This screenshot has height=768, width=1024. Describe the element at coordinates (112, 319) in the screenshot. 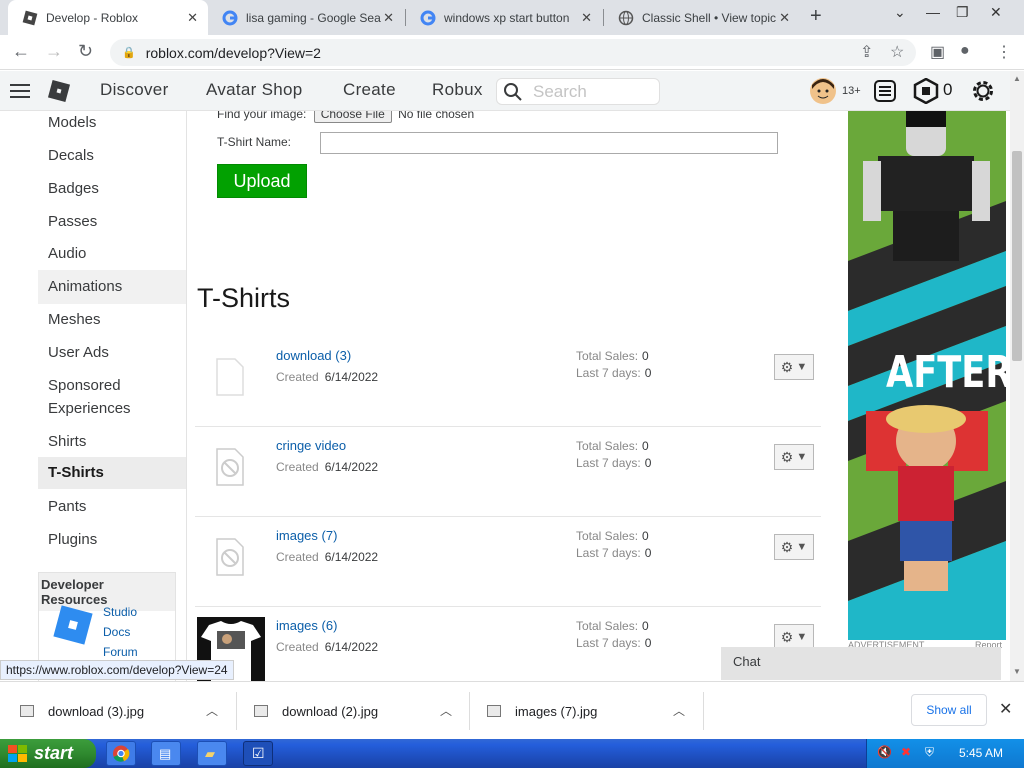

I see `sidebar-item-meshes: Meshes` at that location.